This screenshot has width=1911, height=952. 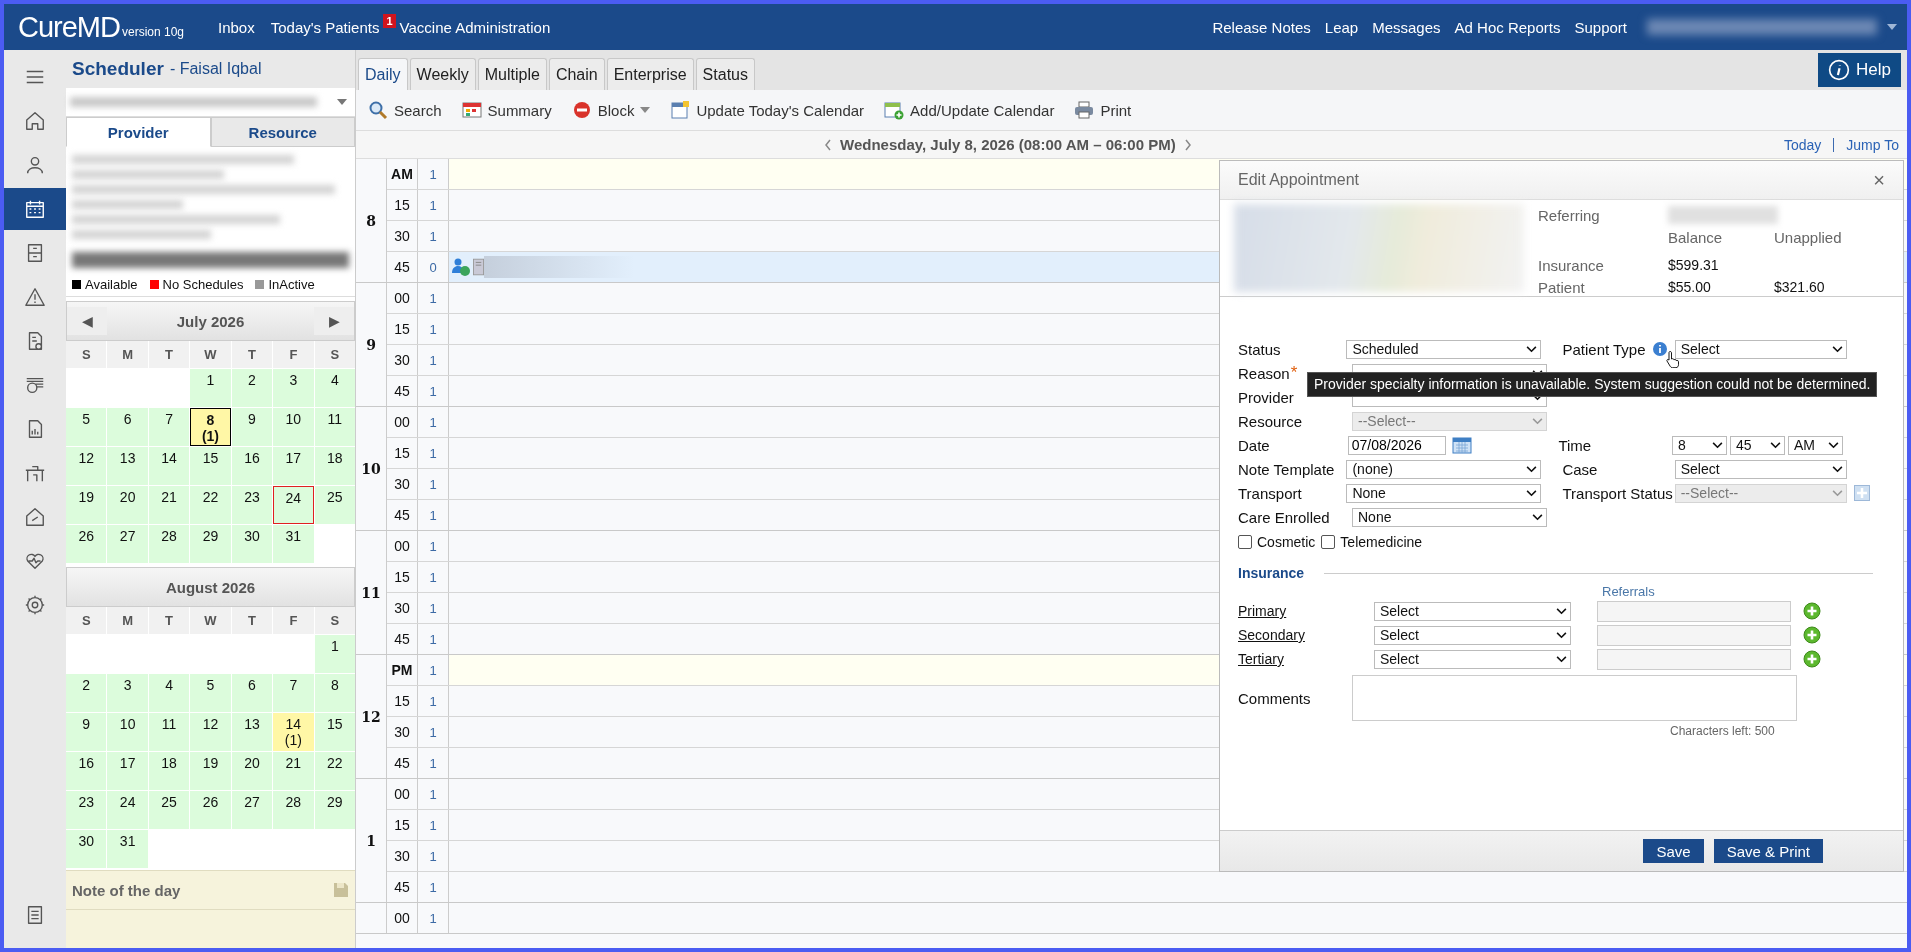 What do you see at coordinates (1270, 493) in the screenshot?
I see `field-label: Transport` at bounding box center [1270, 493].